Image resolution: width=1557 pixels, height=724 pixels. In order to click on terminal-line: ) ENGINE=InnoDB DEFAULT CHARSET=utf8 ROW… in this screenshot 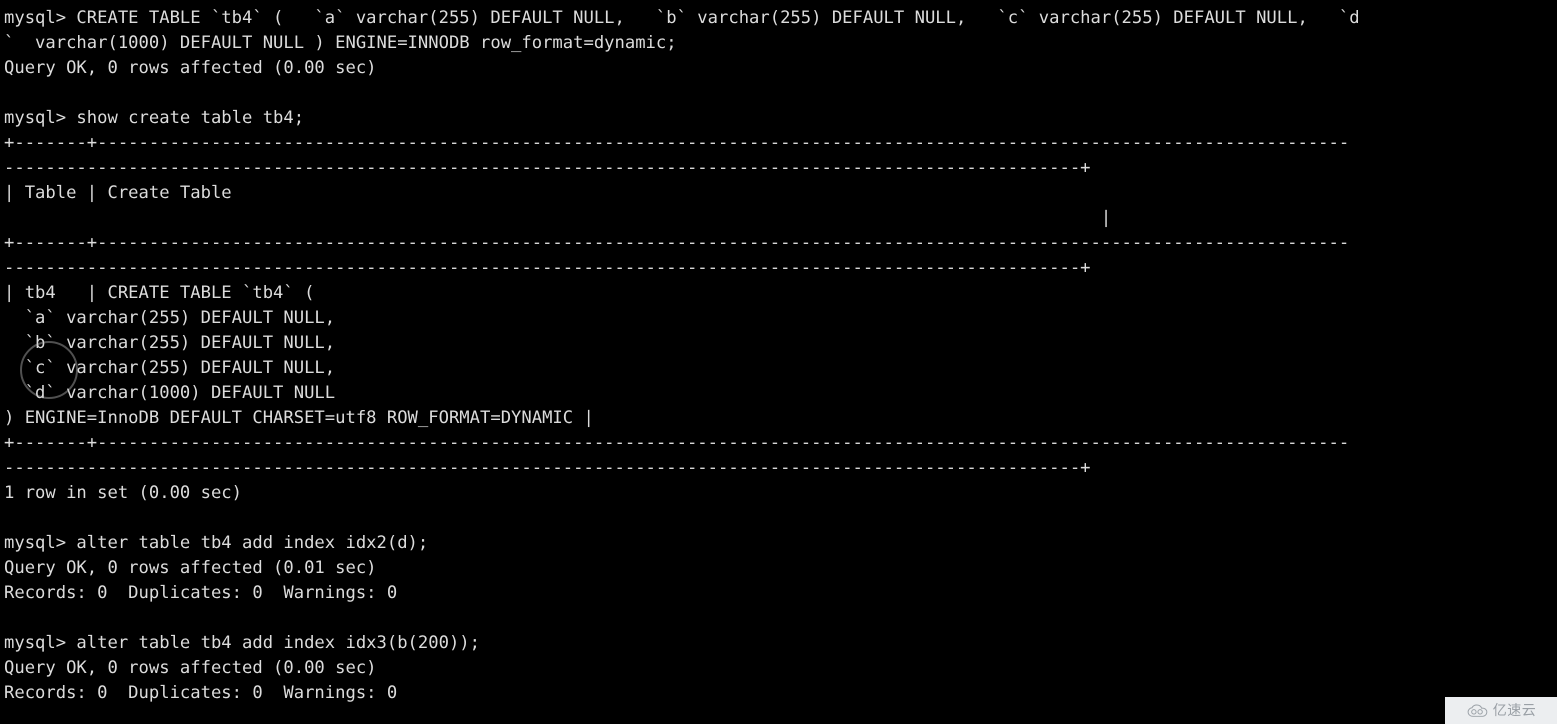, I will do `click(299, 418)`.